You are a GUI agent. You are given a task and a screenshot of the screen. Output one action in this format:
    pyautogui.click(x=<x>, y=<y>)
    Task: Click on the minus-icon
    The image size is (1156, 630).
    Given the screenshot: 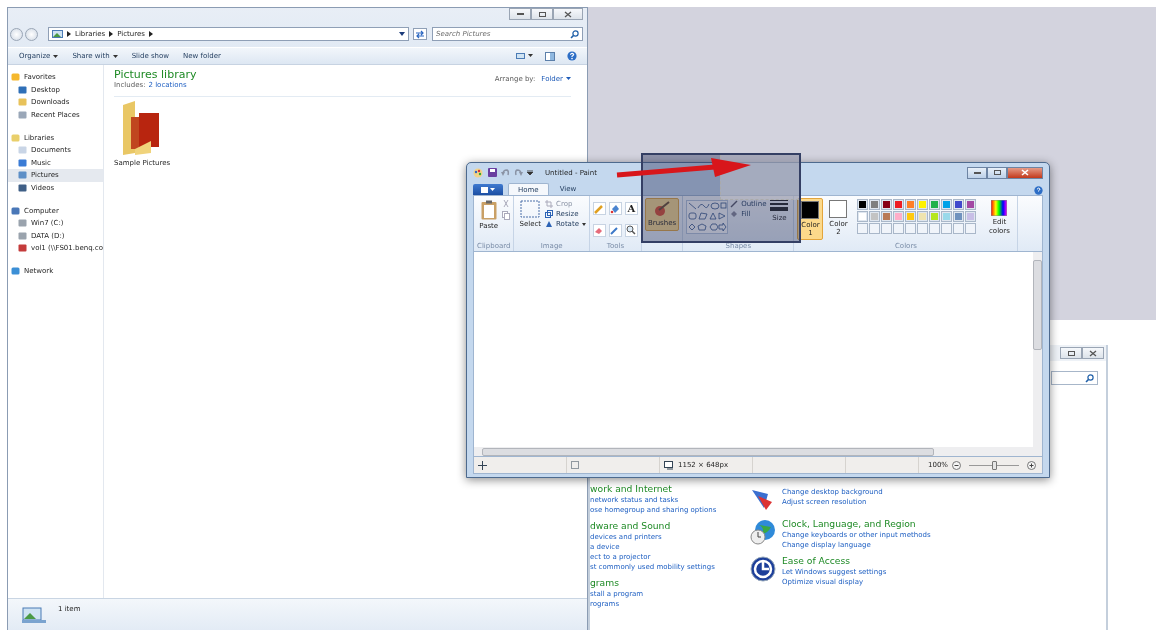 What is the action you would take?
    pyautogui.click(x=956, y=465)
    